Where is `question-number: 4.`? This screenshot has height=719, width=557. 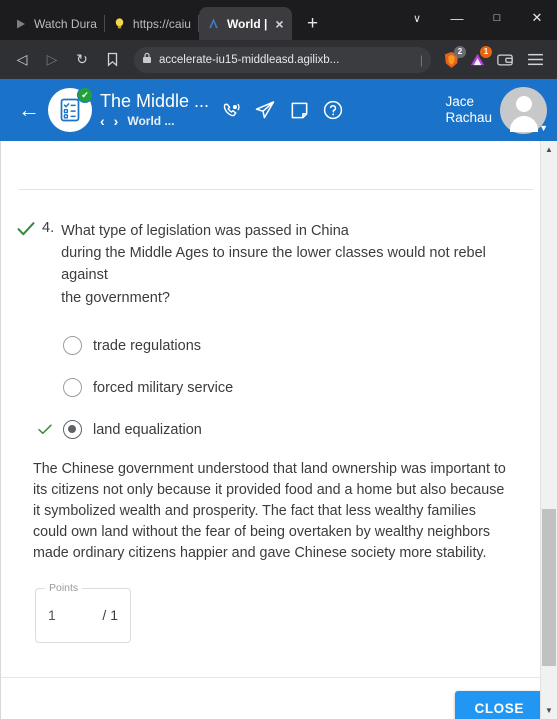
question-number: 4. is located at coordinates (48, 228).